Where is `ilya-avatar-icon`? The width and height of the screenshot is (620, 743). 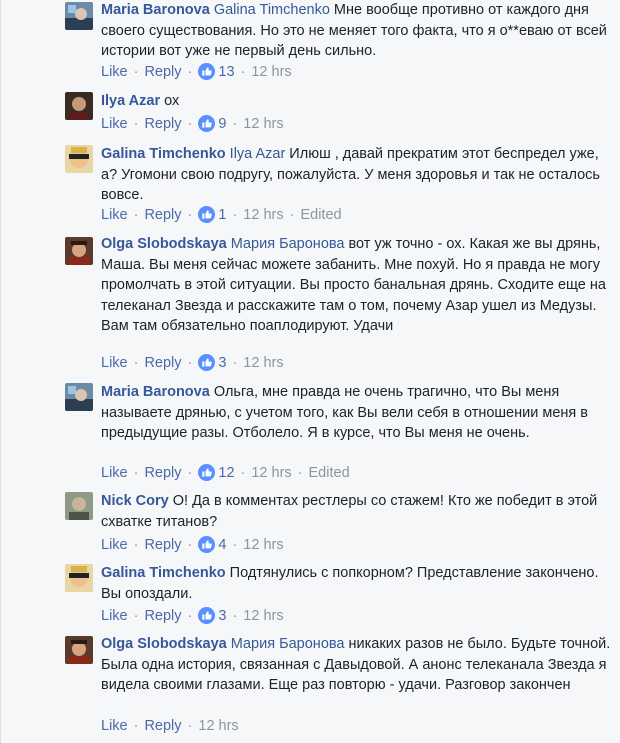
ilya-avatar-icon is located at coordinates (79, 106).